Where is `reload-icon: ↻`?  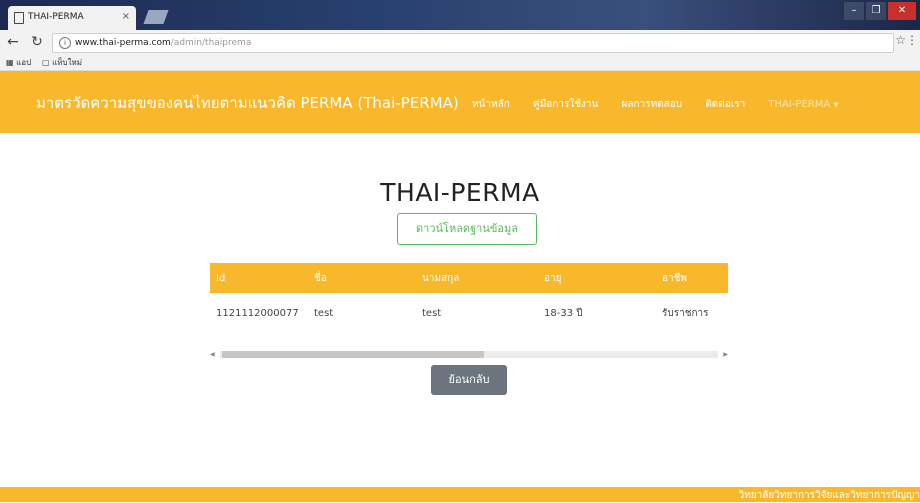
reload-icon: ↻ is located at coordinates (37, 42).